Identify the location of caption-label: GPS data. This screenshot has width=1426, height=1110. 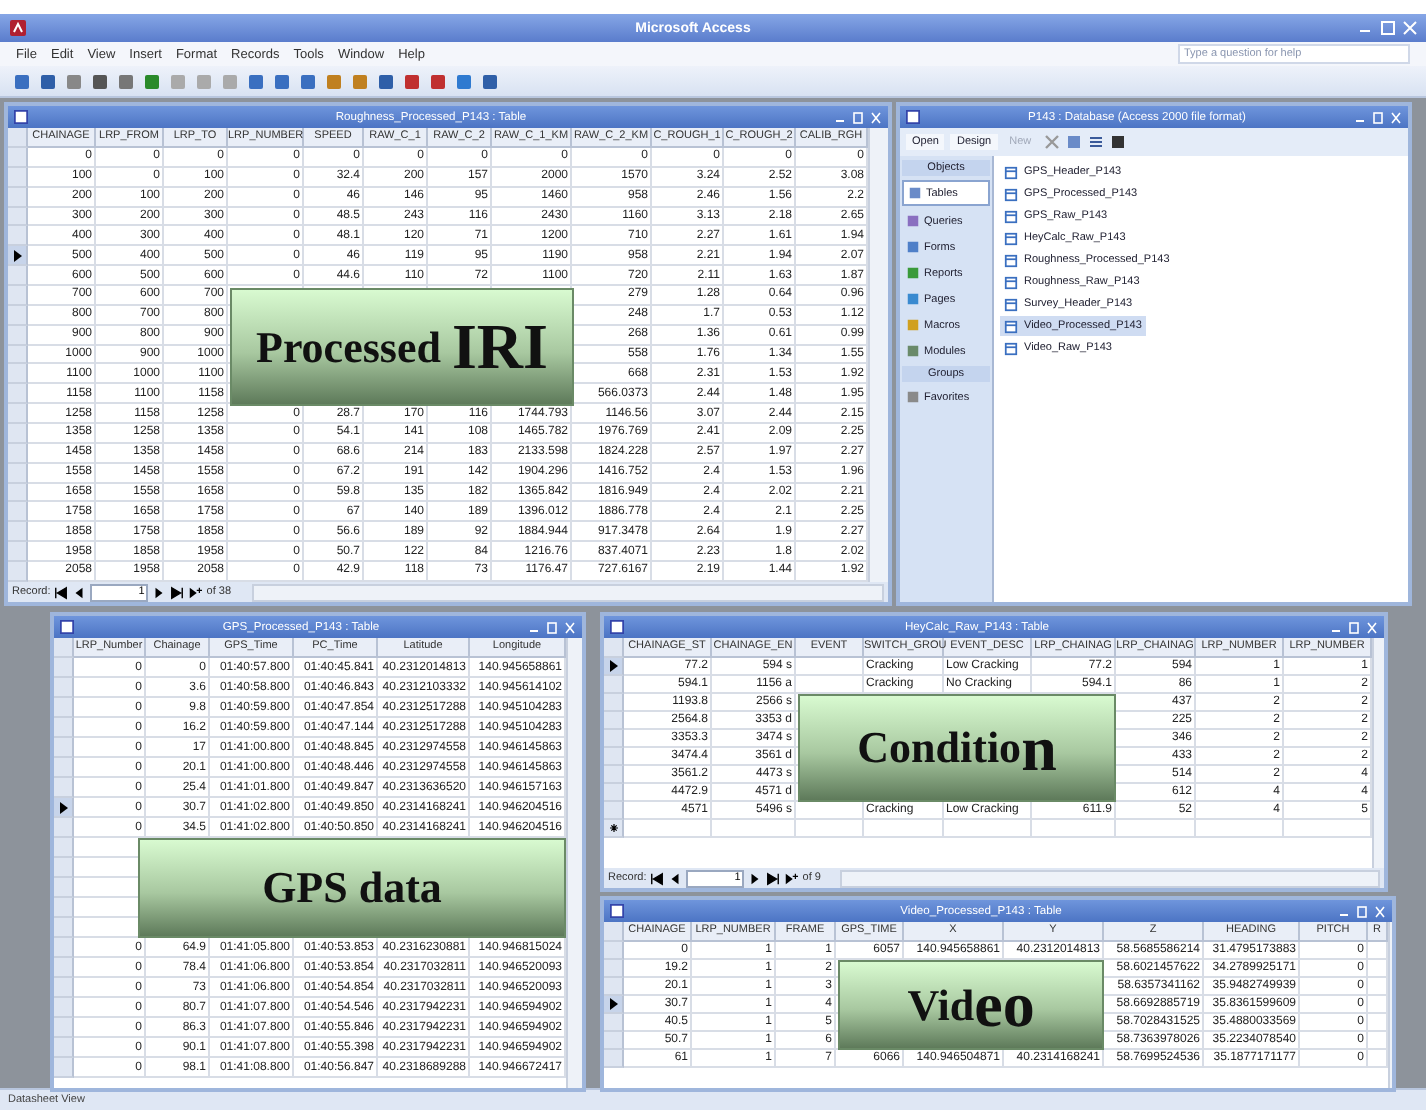
(352, 888).